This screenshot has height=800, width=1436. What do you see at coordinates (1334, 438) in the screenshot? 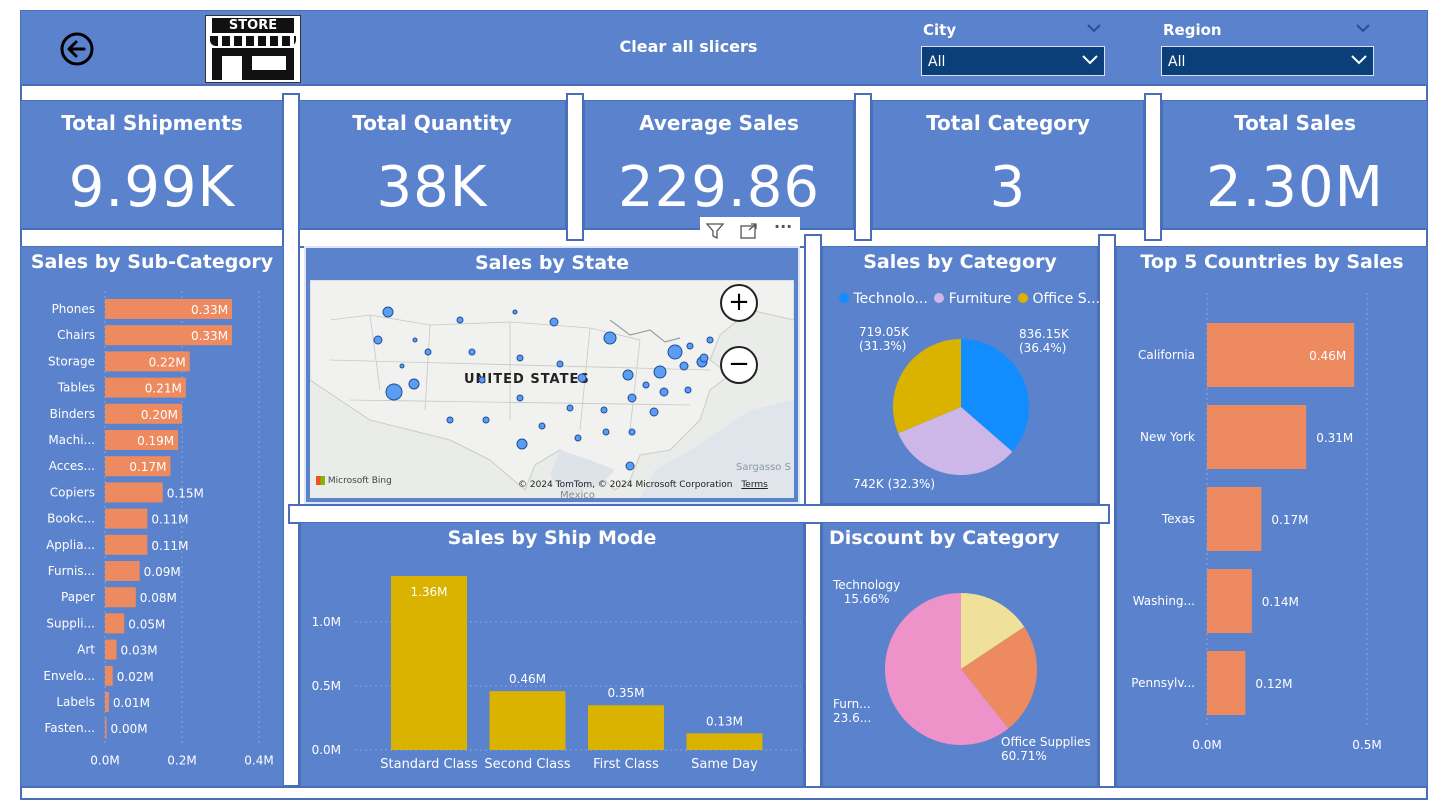
I see `data-label: 0.31M` at bounding box center [1334, 438].